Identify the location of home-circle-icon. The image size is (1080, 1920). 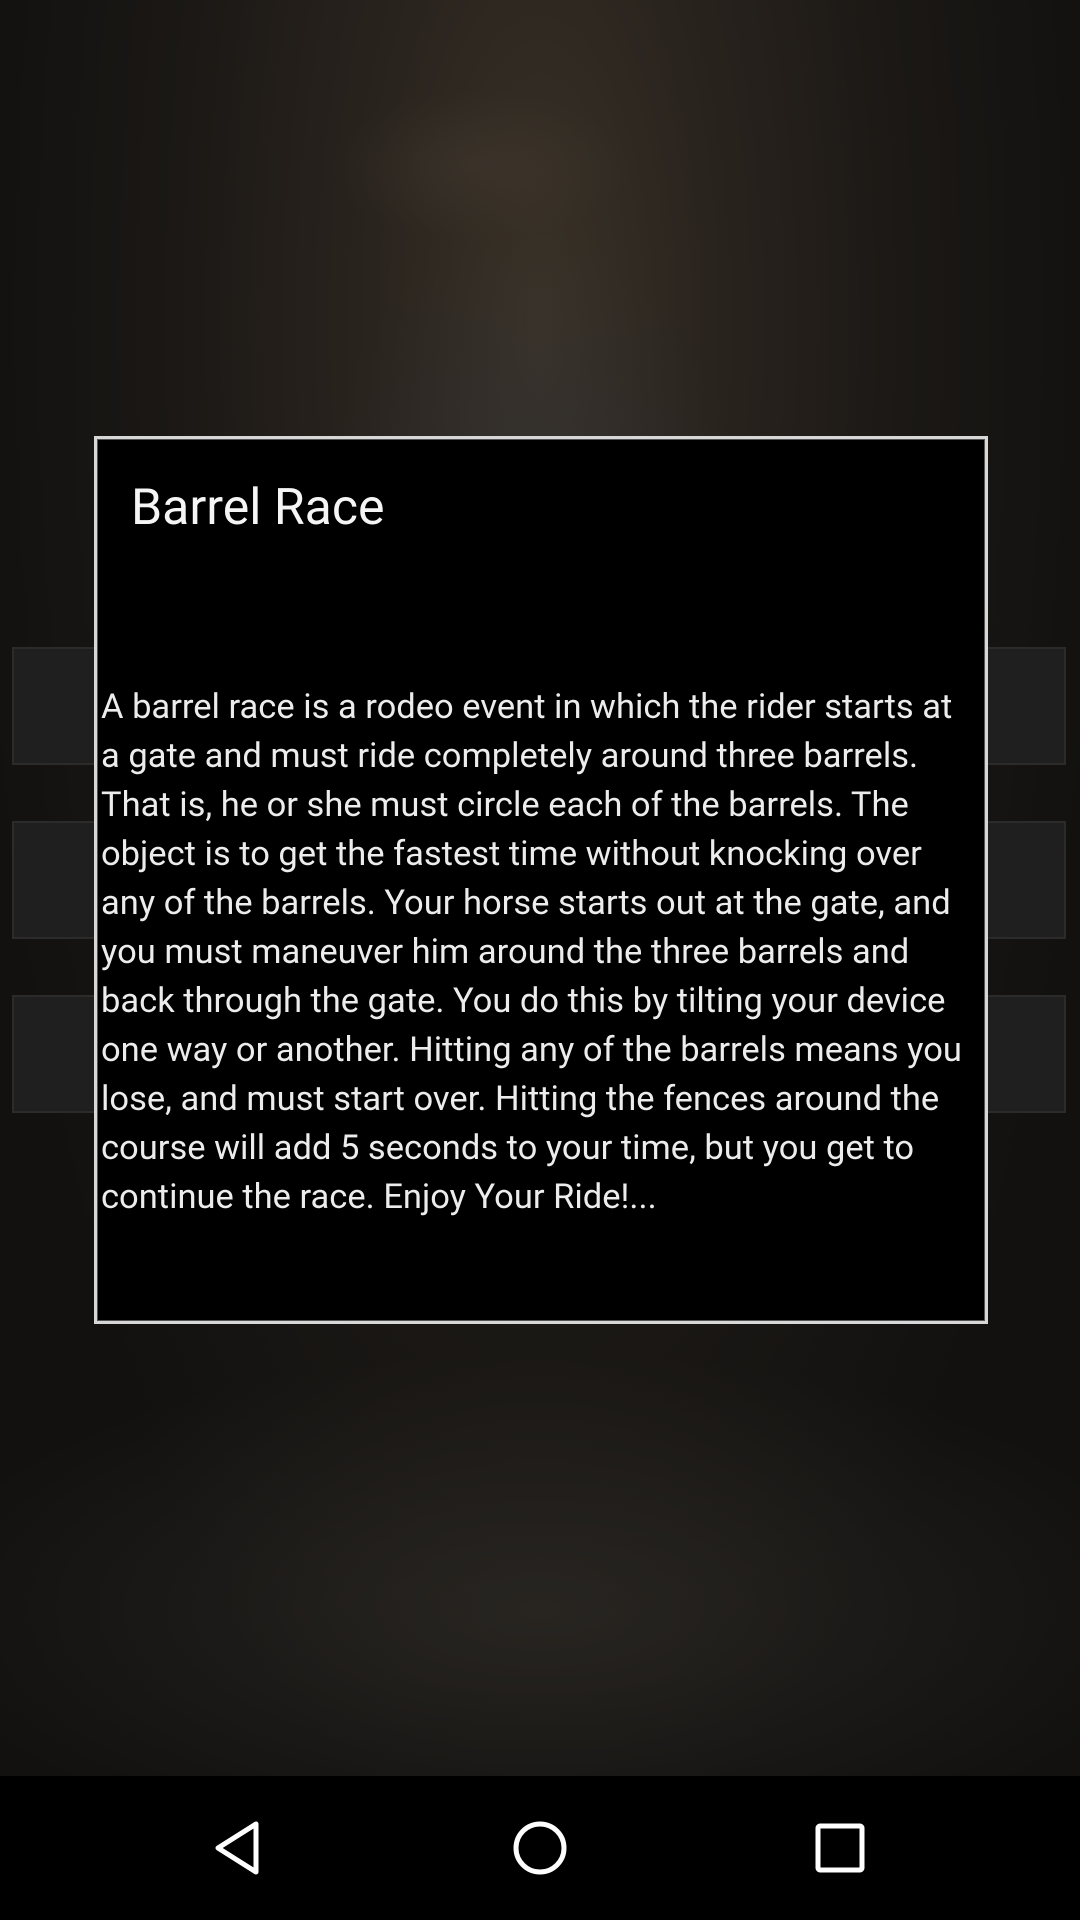
(540, 1848).